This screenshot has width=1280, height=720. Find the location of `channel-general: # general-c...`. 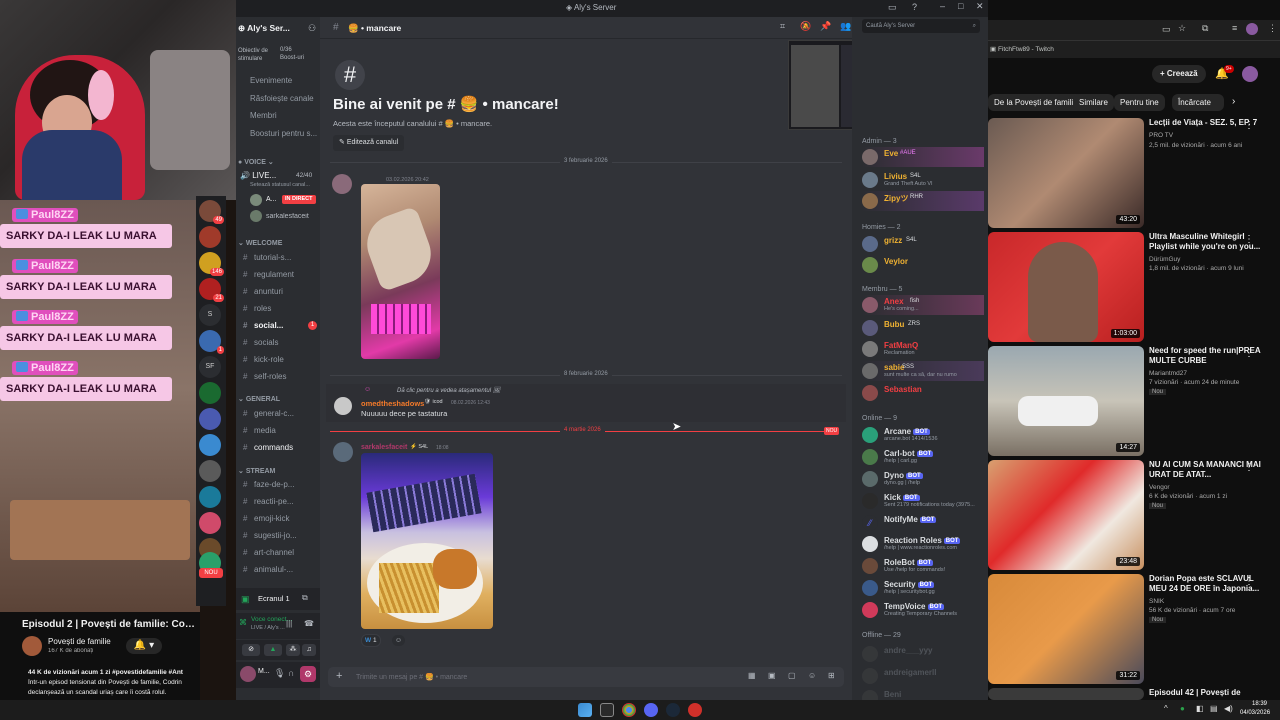

channel-general: # general-c... is located at coordinates (279, 413).